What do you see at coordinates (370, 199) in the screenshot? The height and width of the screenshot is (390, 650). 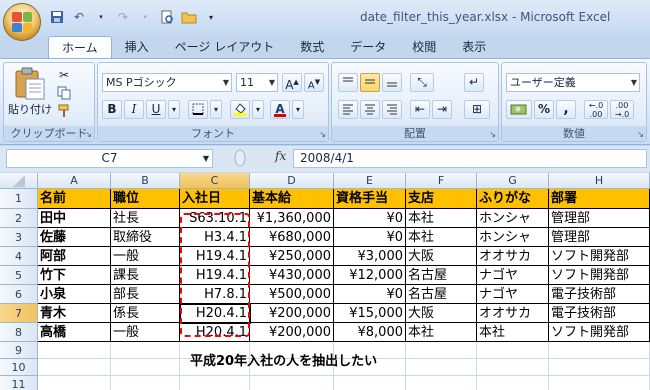 I see `cell-e1: 資格手当` at bounding box center [370, 199].